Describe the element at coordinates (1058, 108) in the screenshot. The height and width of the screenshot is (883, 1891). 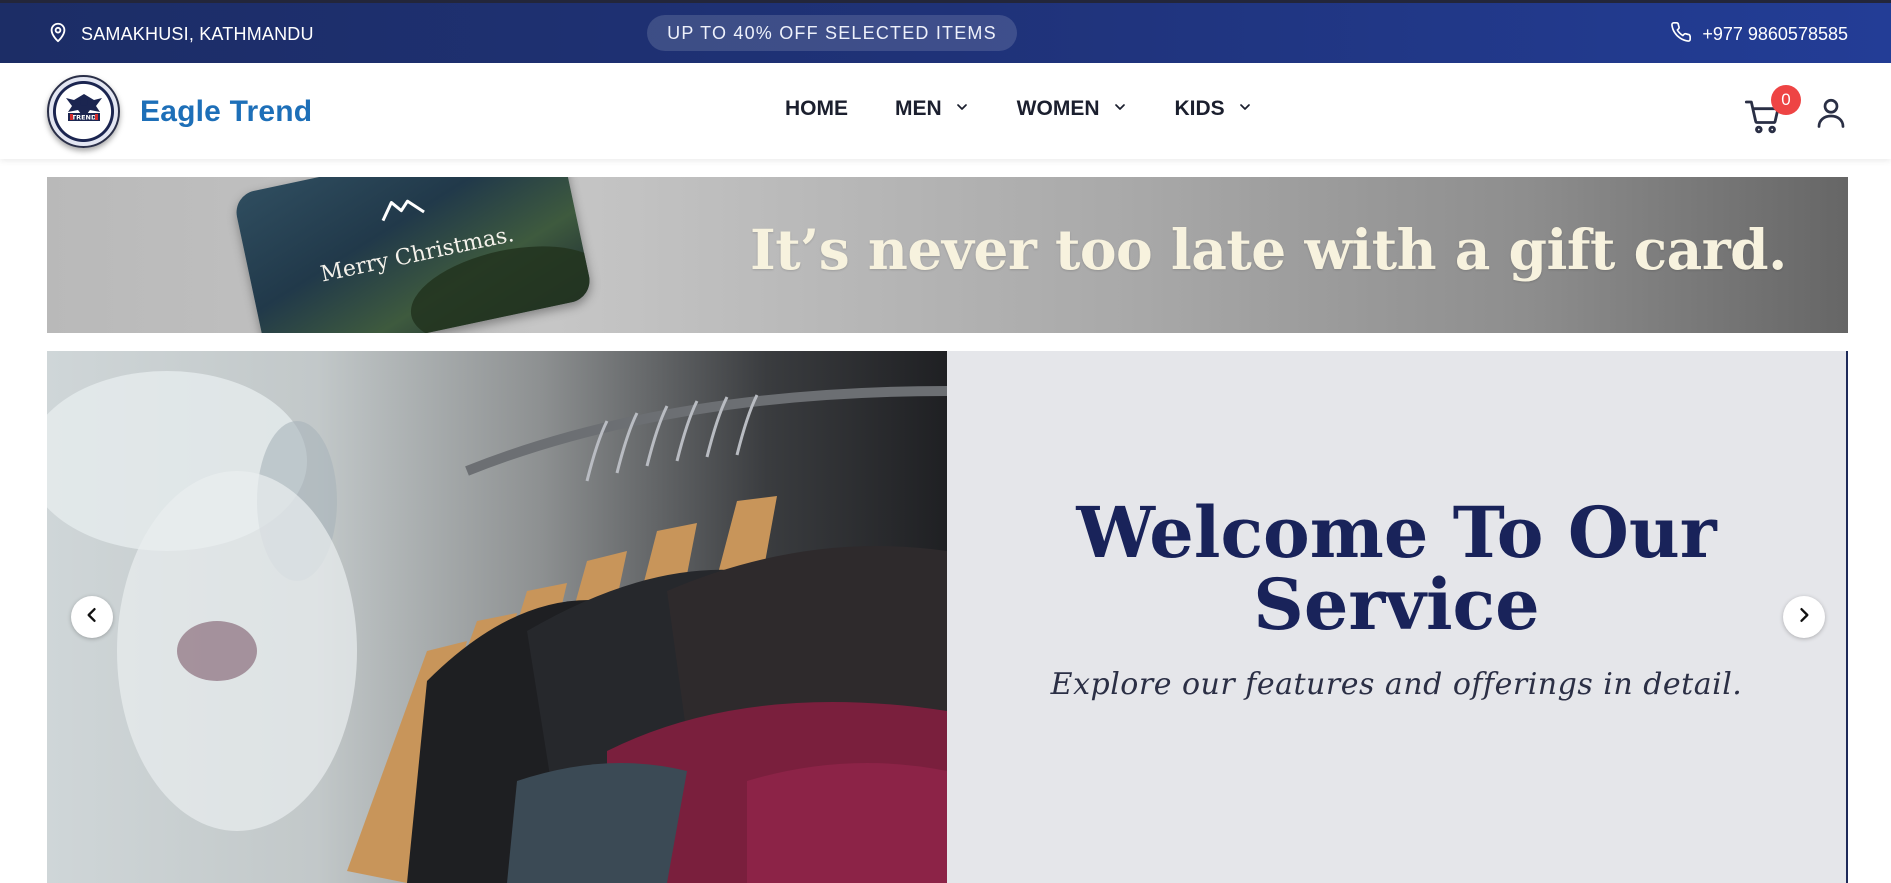
I see `nav-women-label: WOMEN` at that location.